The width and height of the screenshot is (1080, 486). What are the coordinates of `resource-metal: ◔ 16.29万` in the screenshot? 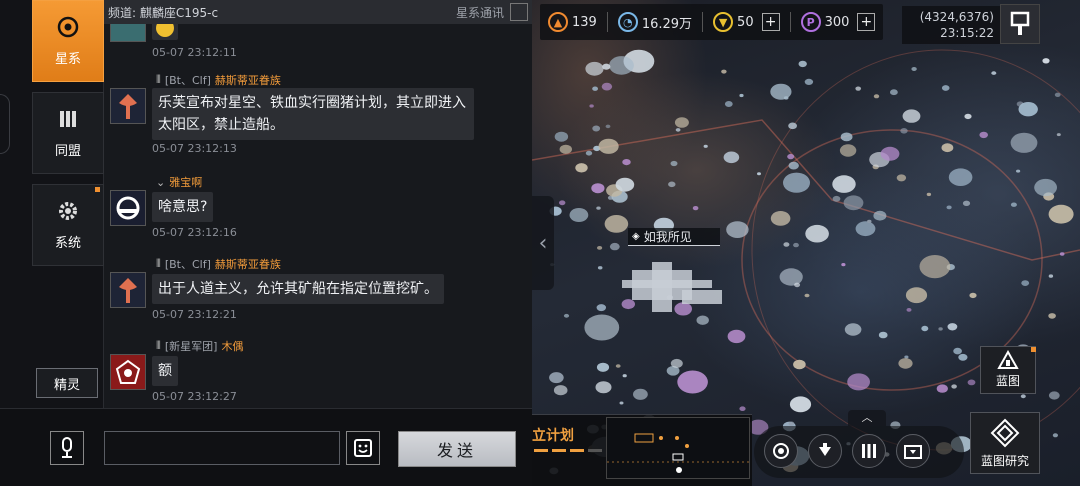 It's located at (655, 22).